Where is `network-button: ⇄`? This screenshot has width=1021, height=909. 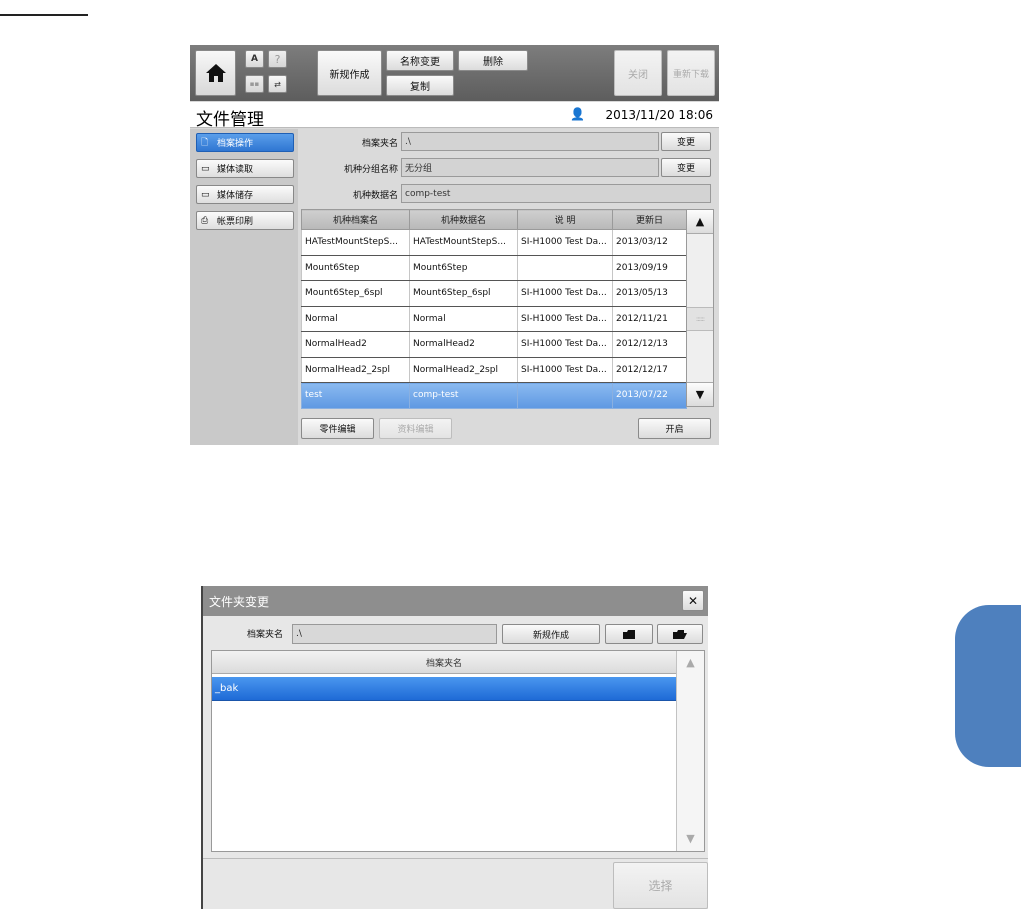 network-button: ⇄ is located at coordinates (277, 84).